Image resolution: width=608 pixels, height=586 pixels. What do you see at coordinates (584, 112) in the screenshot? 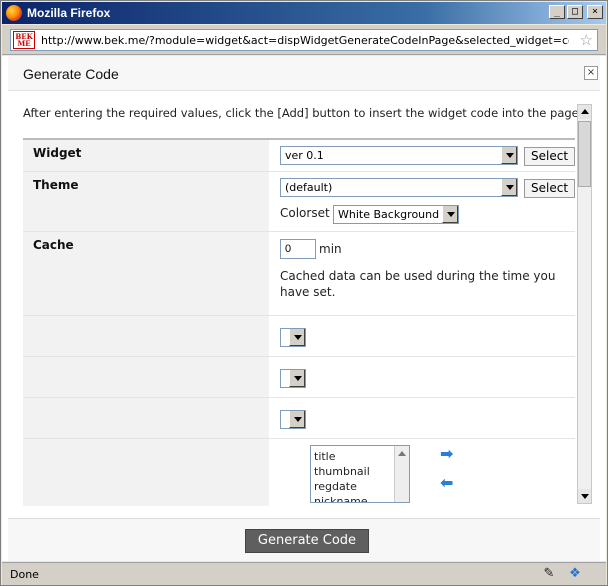
I see `scroll-up-icon` at bounding box center [584, 112].